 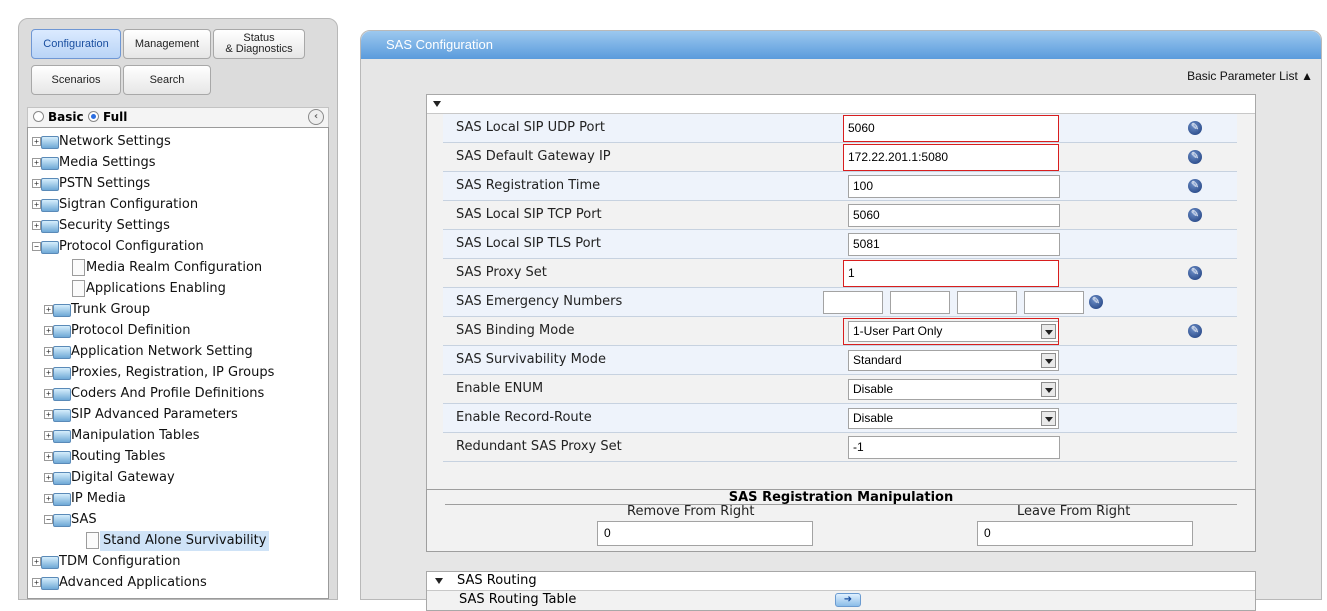 I want to click on remove-from-right-input: 0, so click(x=705, y=533).